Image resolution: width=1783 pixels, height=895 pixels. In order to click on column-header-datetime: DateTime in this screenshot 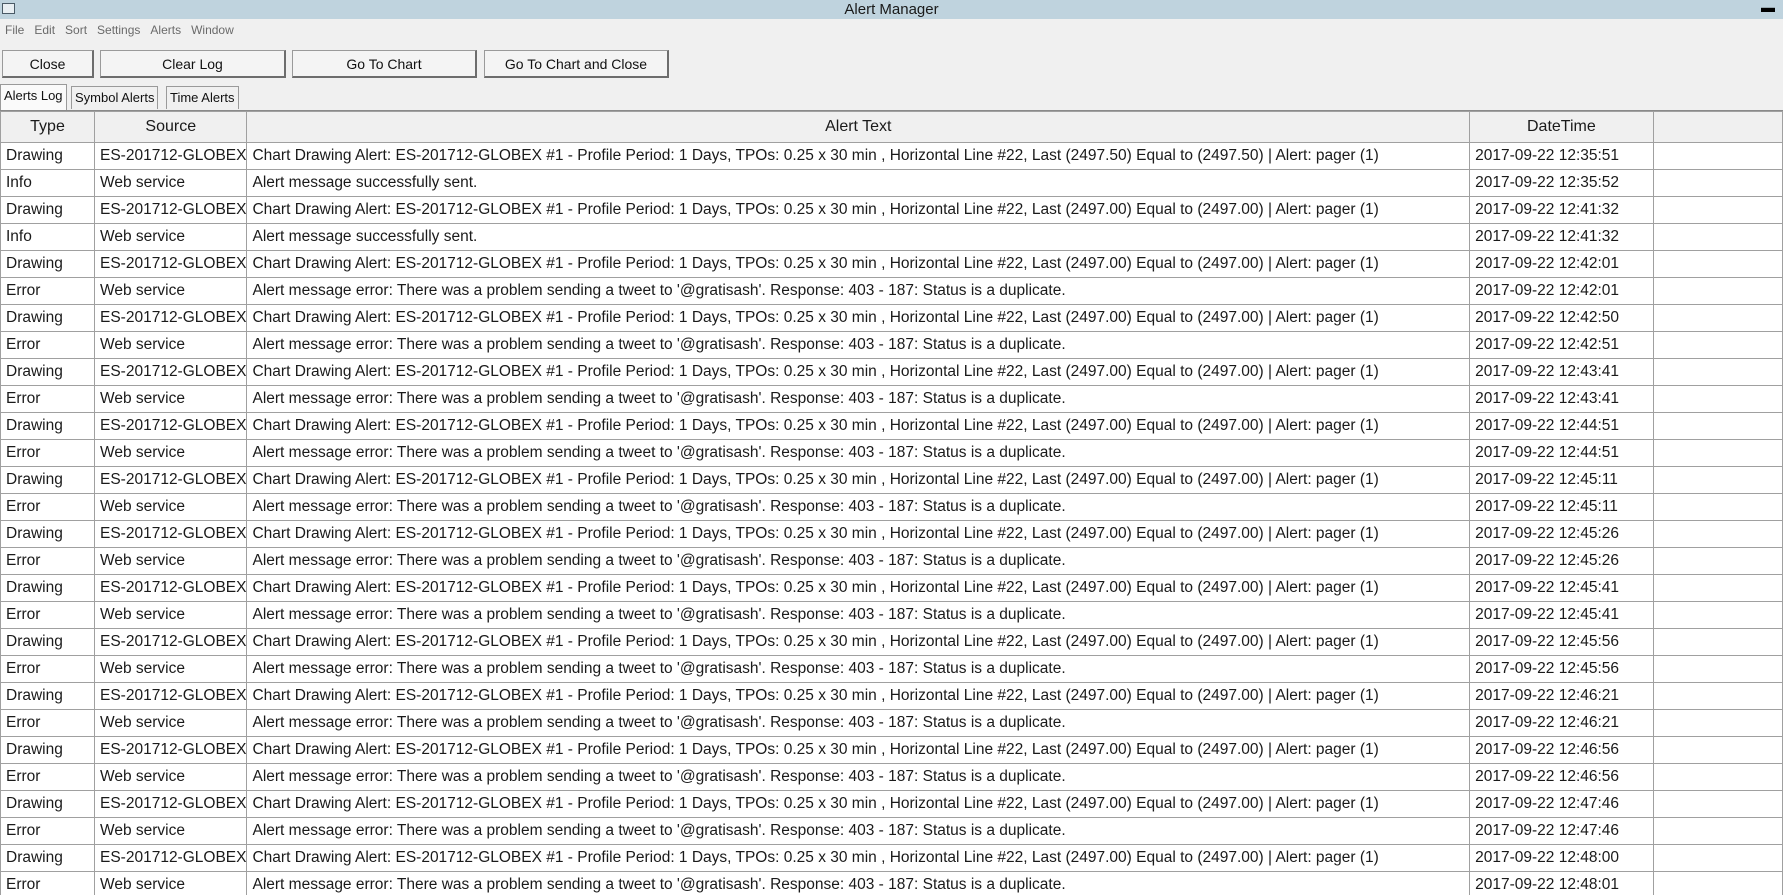, I will do `click(1562, 127)`.